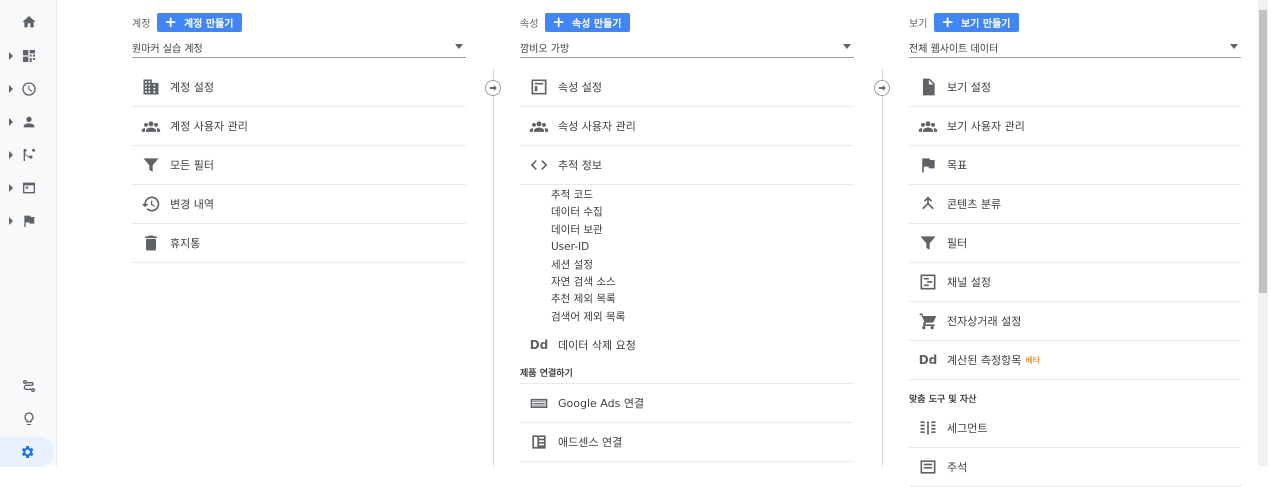 This screenshot has height=487, width=1280. I want to click on view-select: 전체 웹사이트 데이터, so click(1075, 48).